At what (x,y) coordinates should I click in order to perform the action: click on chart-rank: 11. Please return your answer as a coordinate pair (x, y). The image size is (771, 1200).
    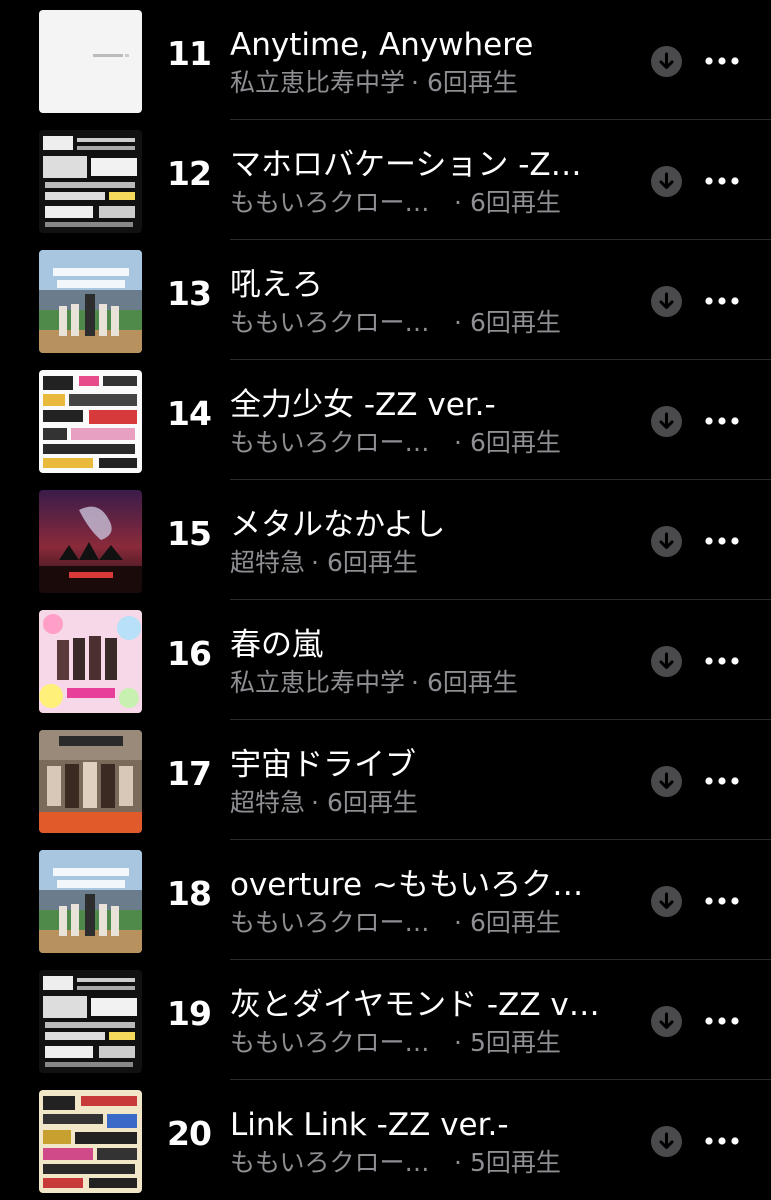
    Looking at the image, I should click on (189, 53).